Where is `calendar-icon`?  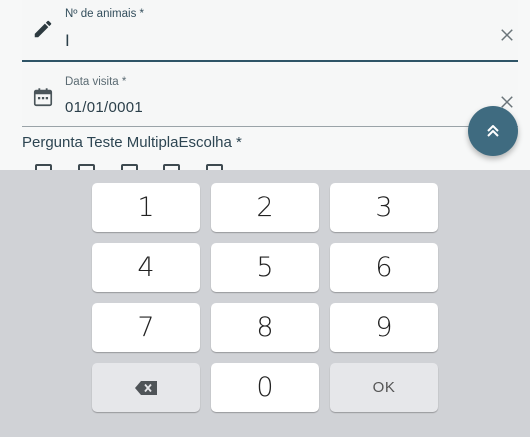 calendar-icon is located at coordinates (43, 97).